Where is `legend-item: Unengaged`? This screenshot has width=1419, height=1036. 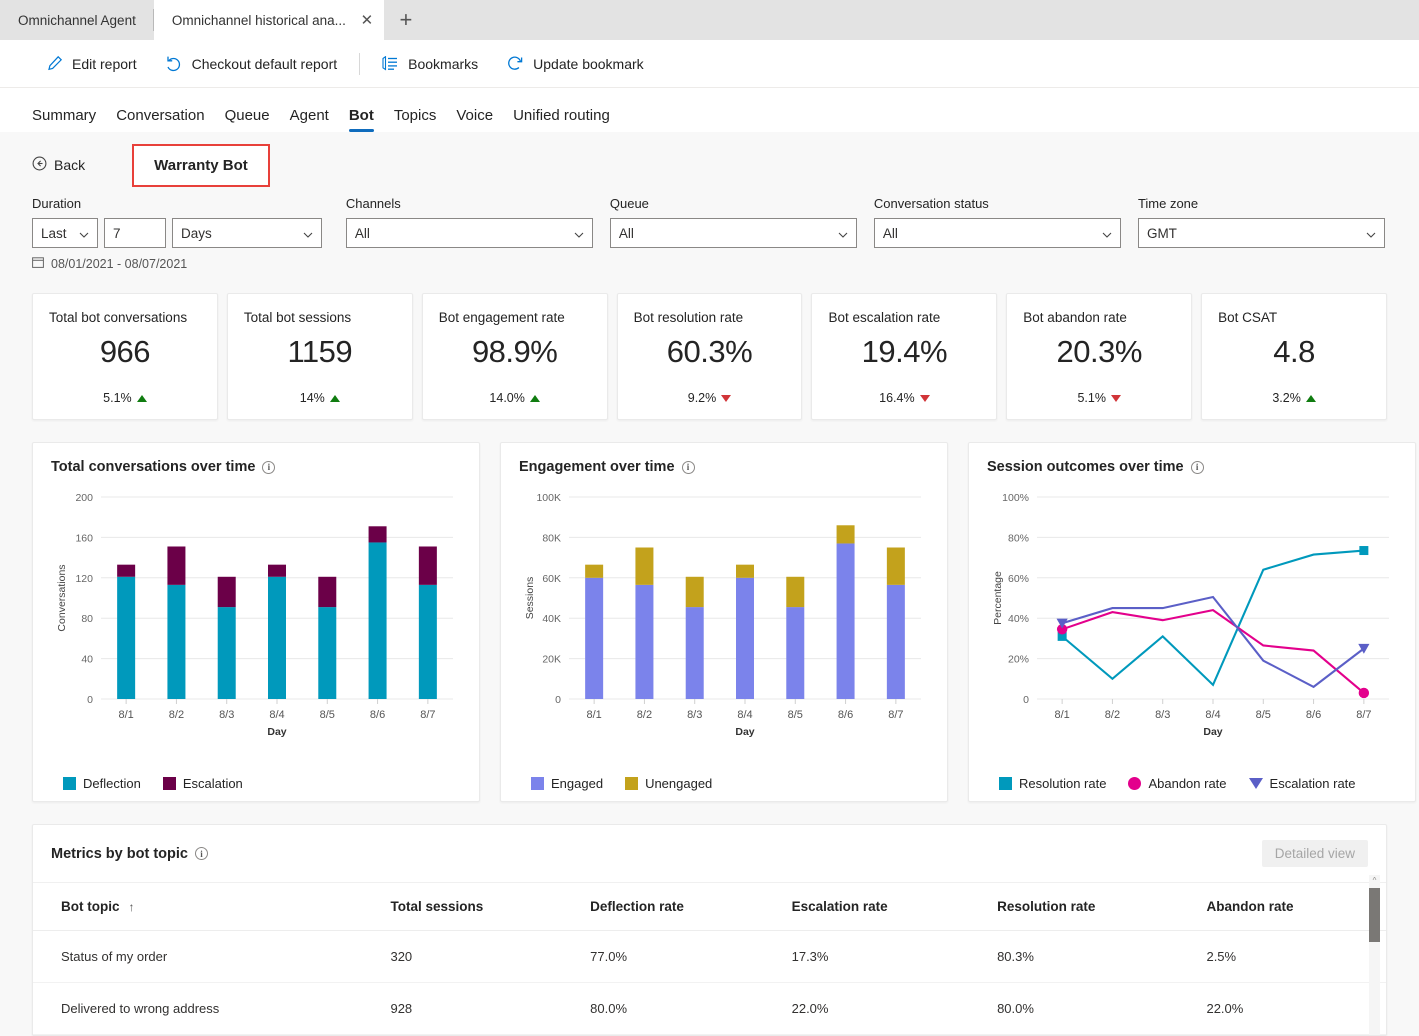
legend-item: Unengaged is located at coordinates (668, 783).